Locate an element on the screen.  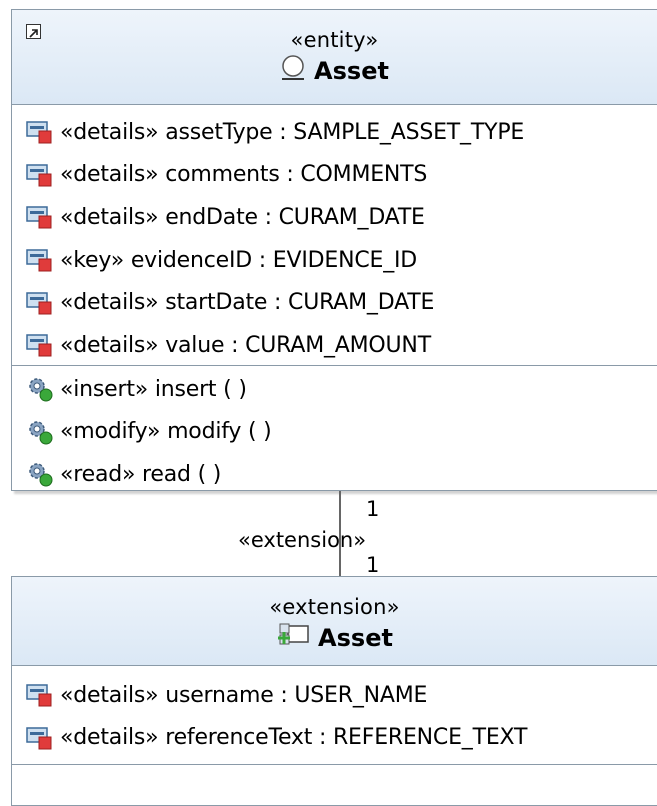
source-multiplicity: 1 is located at coordinates (373, 509).